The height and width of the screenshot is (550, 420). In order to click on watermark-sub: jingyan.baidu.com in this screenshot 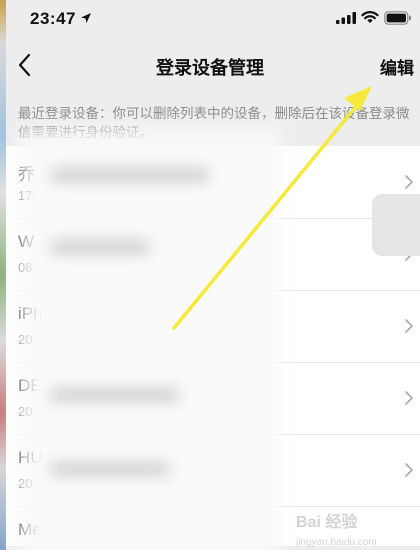, I will do `click(336, 542)`.